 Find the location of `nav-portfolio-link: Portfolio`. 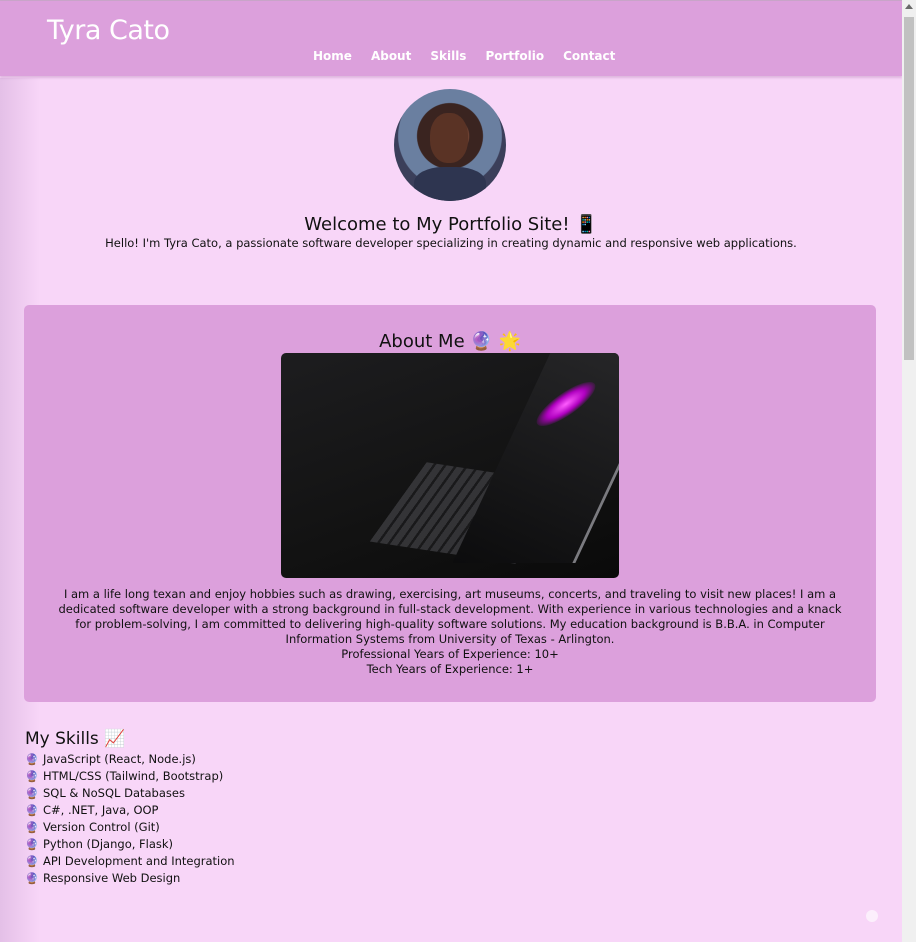

nav-portfolio-link: Portfolio is located at coordinates (514, 56).